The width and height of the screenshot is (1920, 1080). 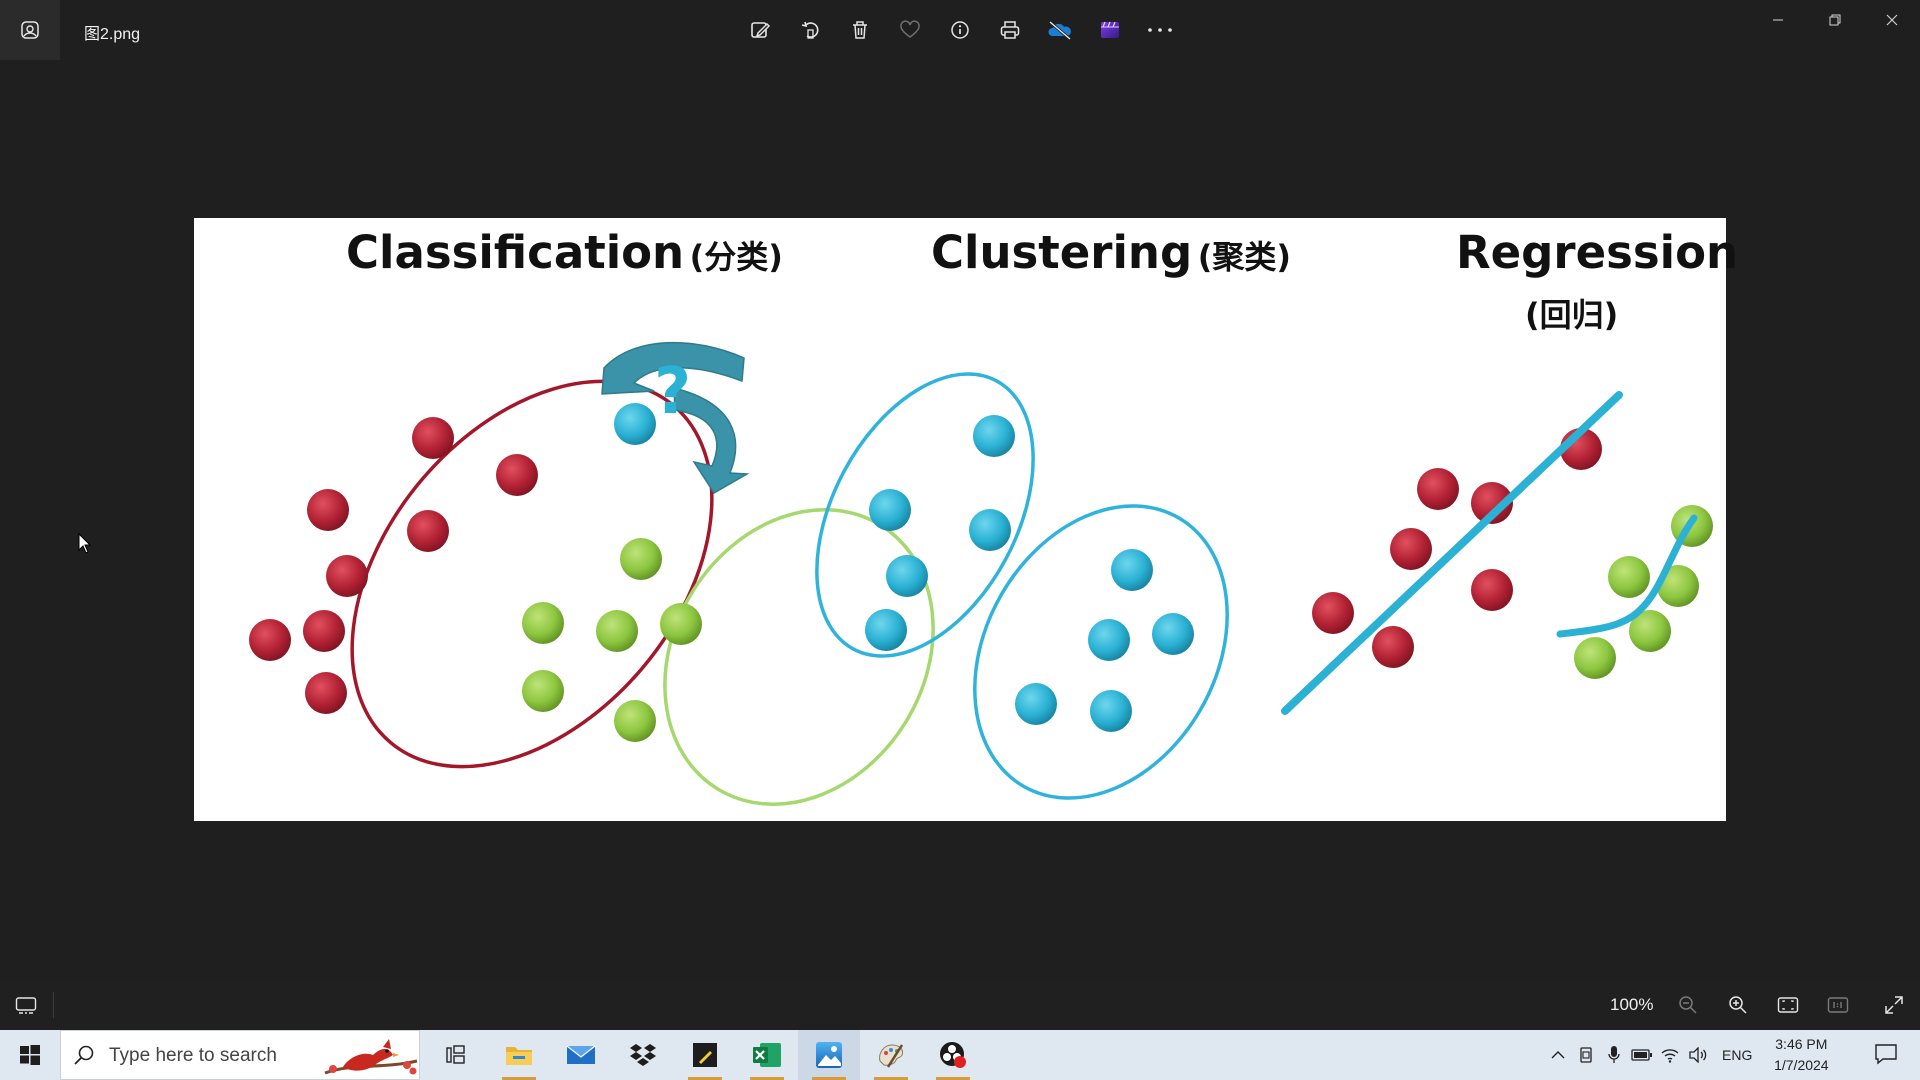 I want to click on fit-to-window-icon, so click(x=1788, y=1005).